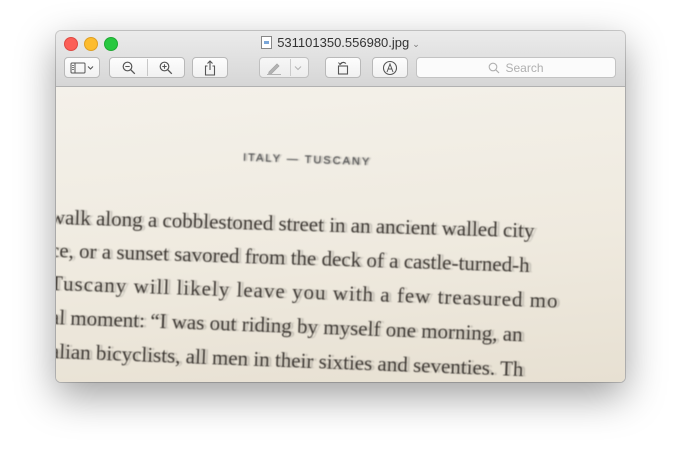 The image size is (681, 462). I want to click on toolbar: 531101350.556980.jpg ⌄ Search, so click(340, 59).